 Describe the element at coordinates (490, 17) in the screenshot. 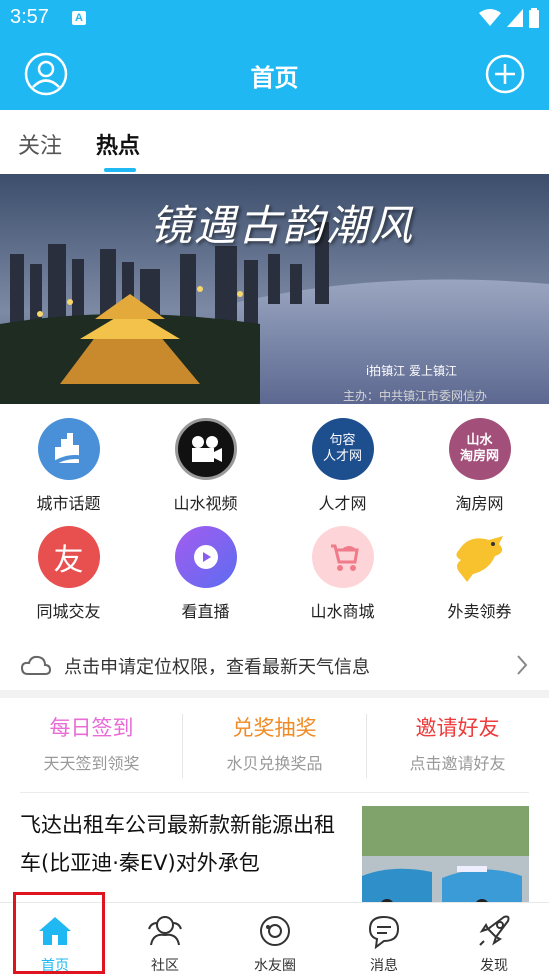

I see `wifi-icon` at that location.